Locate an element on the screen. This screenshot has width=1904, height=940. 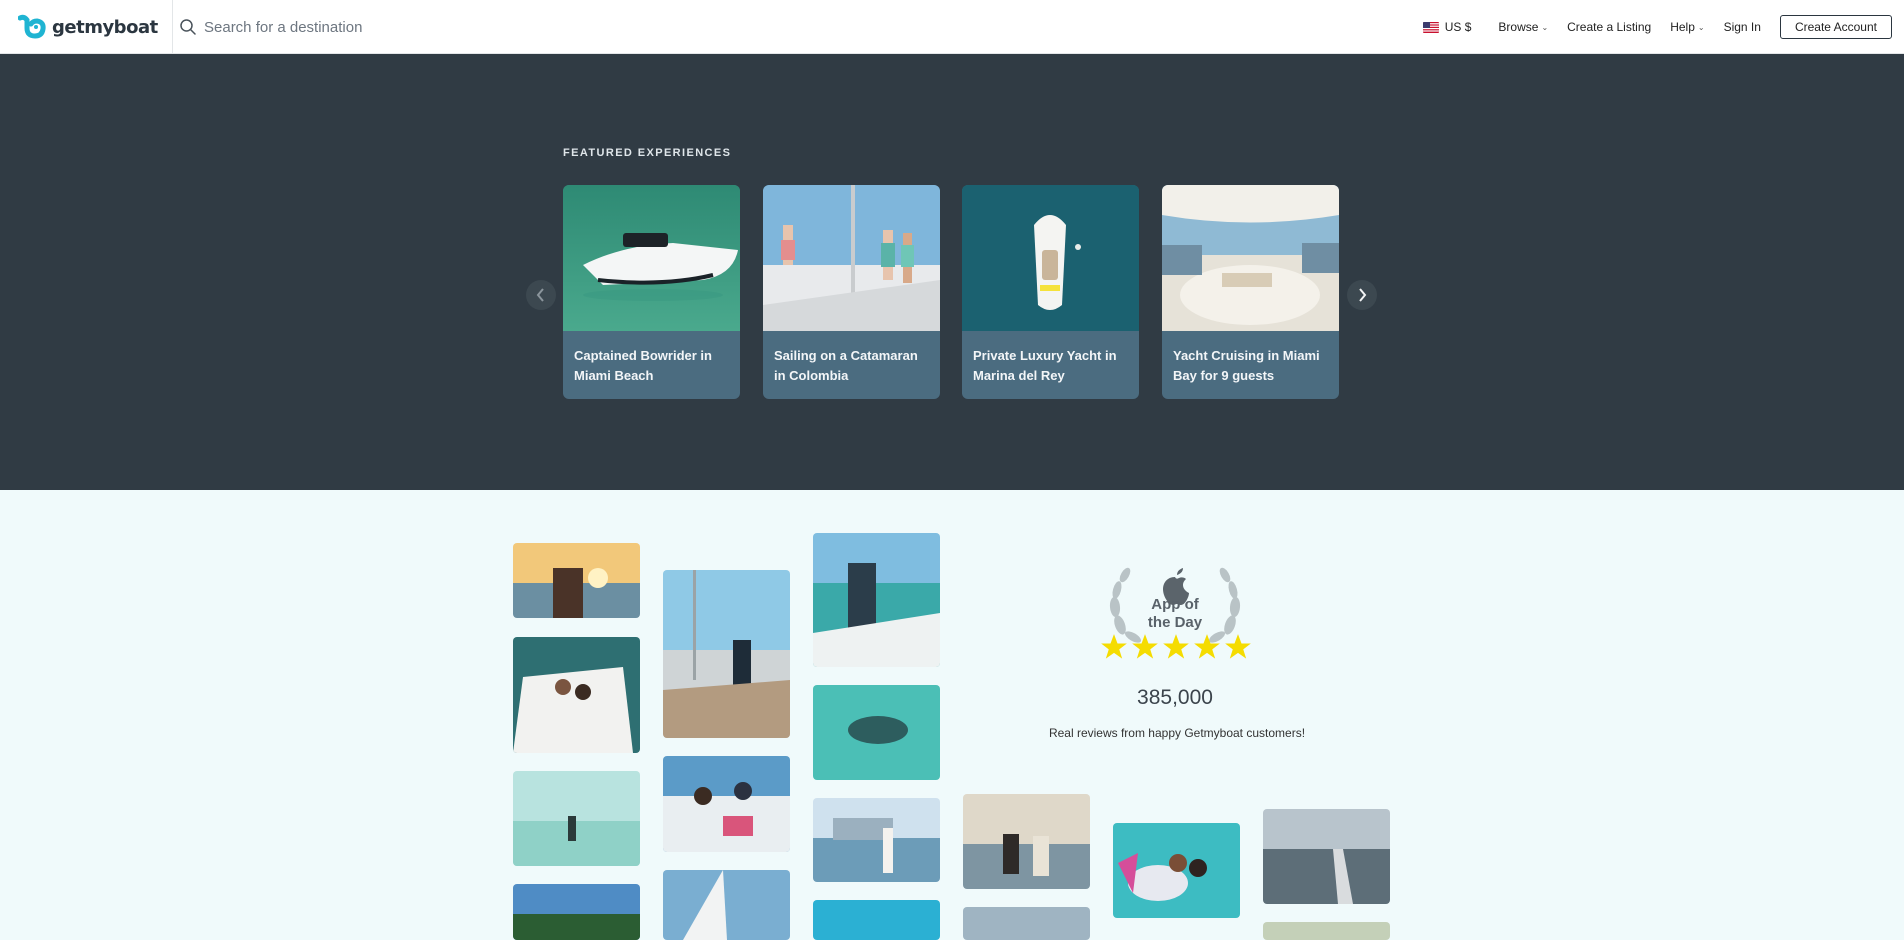
experience-card: Sailing on a Catamaran in Colombia is located at coordinates (851, 292).